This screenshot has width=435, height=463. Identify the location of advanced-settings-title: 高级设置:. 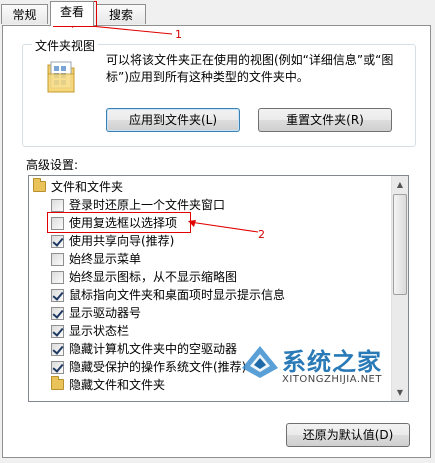
(52, 165).